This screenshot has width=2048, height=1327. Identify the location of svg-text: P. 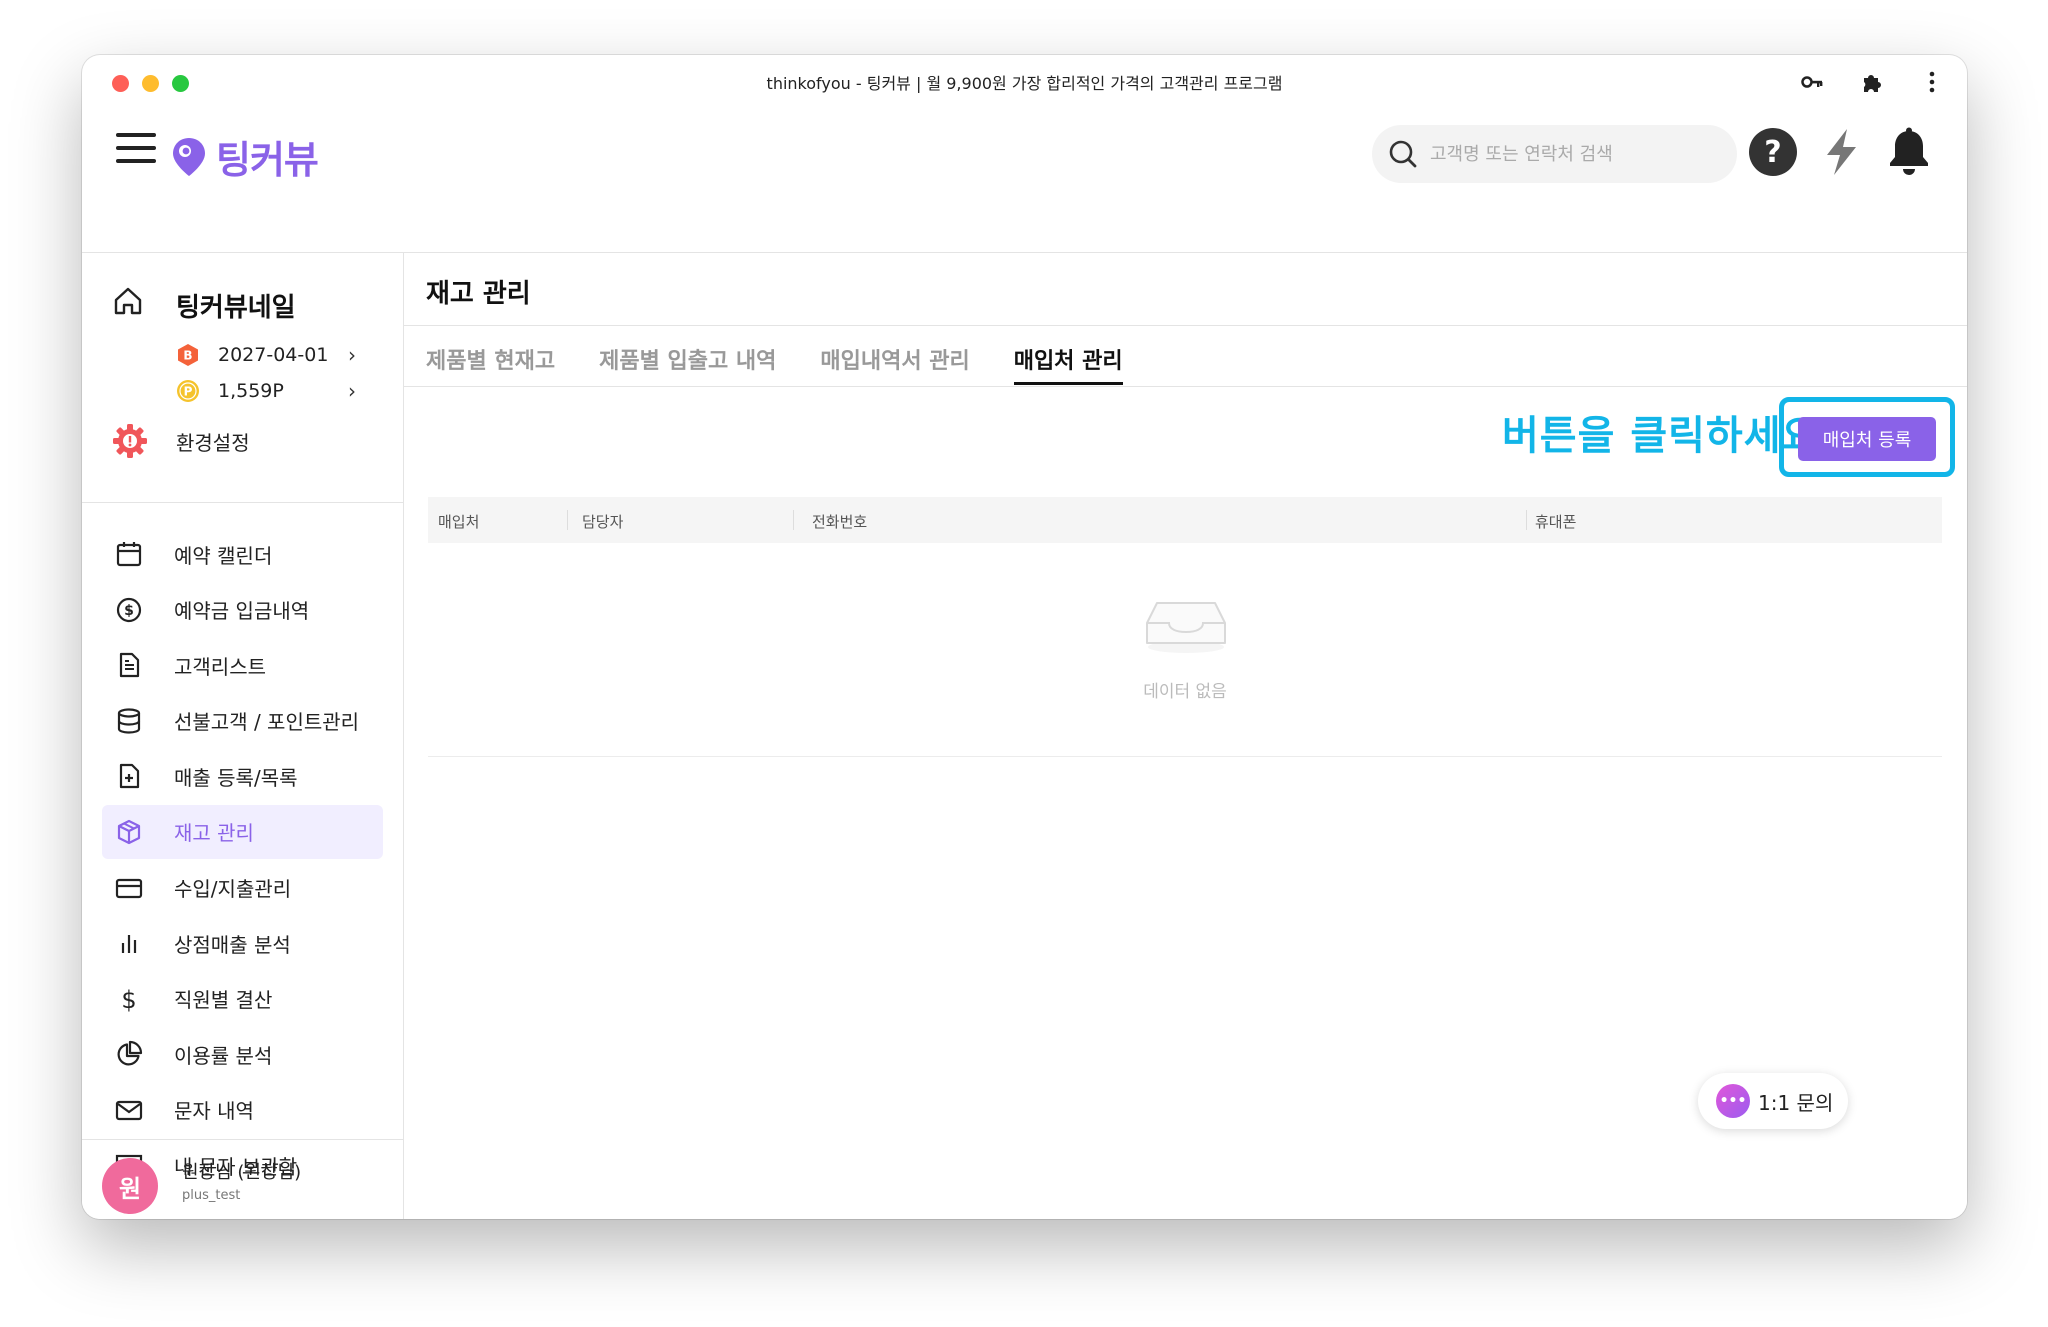
(188, 392).